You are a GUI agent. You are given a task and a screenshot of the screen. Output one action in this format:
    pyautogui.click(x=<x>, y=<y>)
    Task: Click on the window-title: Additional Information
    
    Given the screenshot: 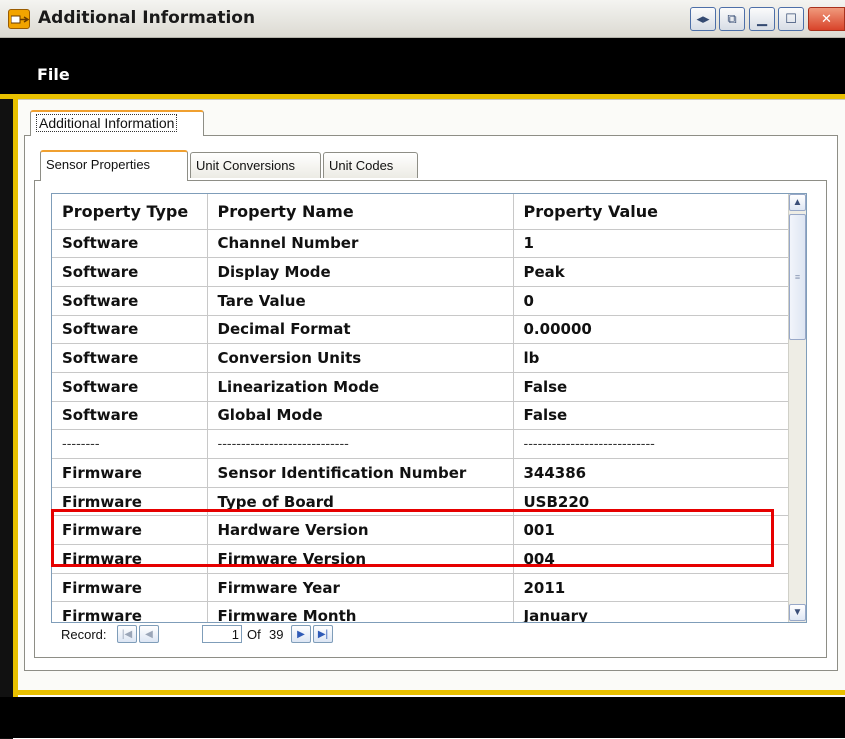 What is the action you would take?
    pyautogui.click(x=147, y=18)
    